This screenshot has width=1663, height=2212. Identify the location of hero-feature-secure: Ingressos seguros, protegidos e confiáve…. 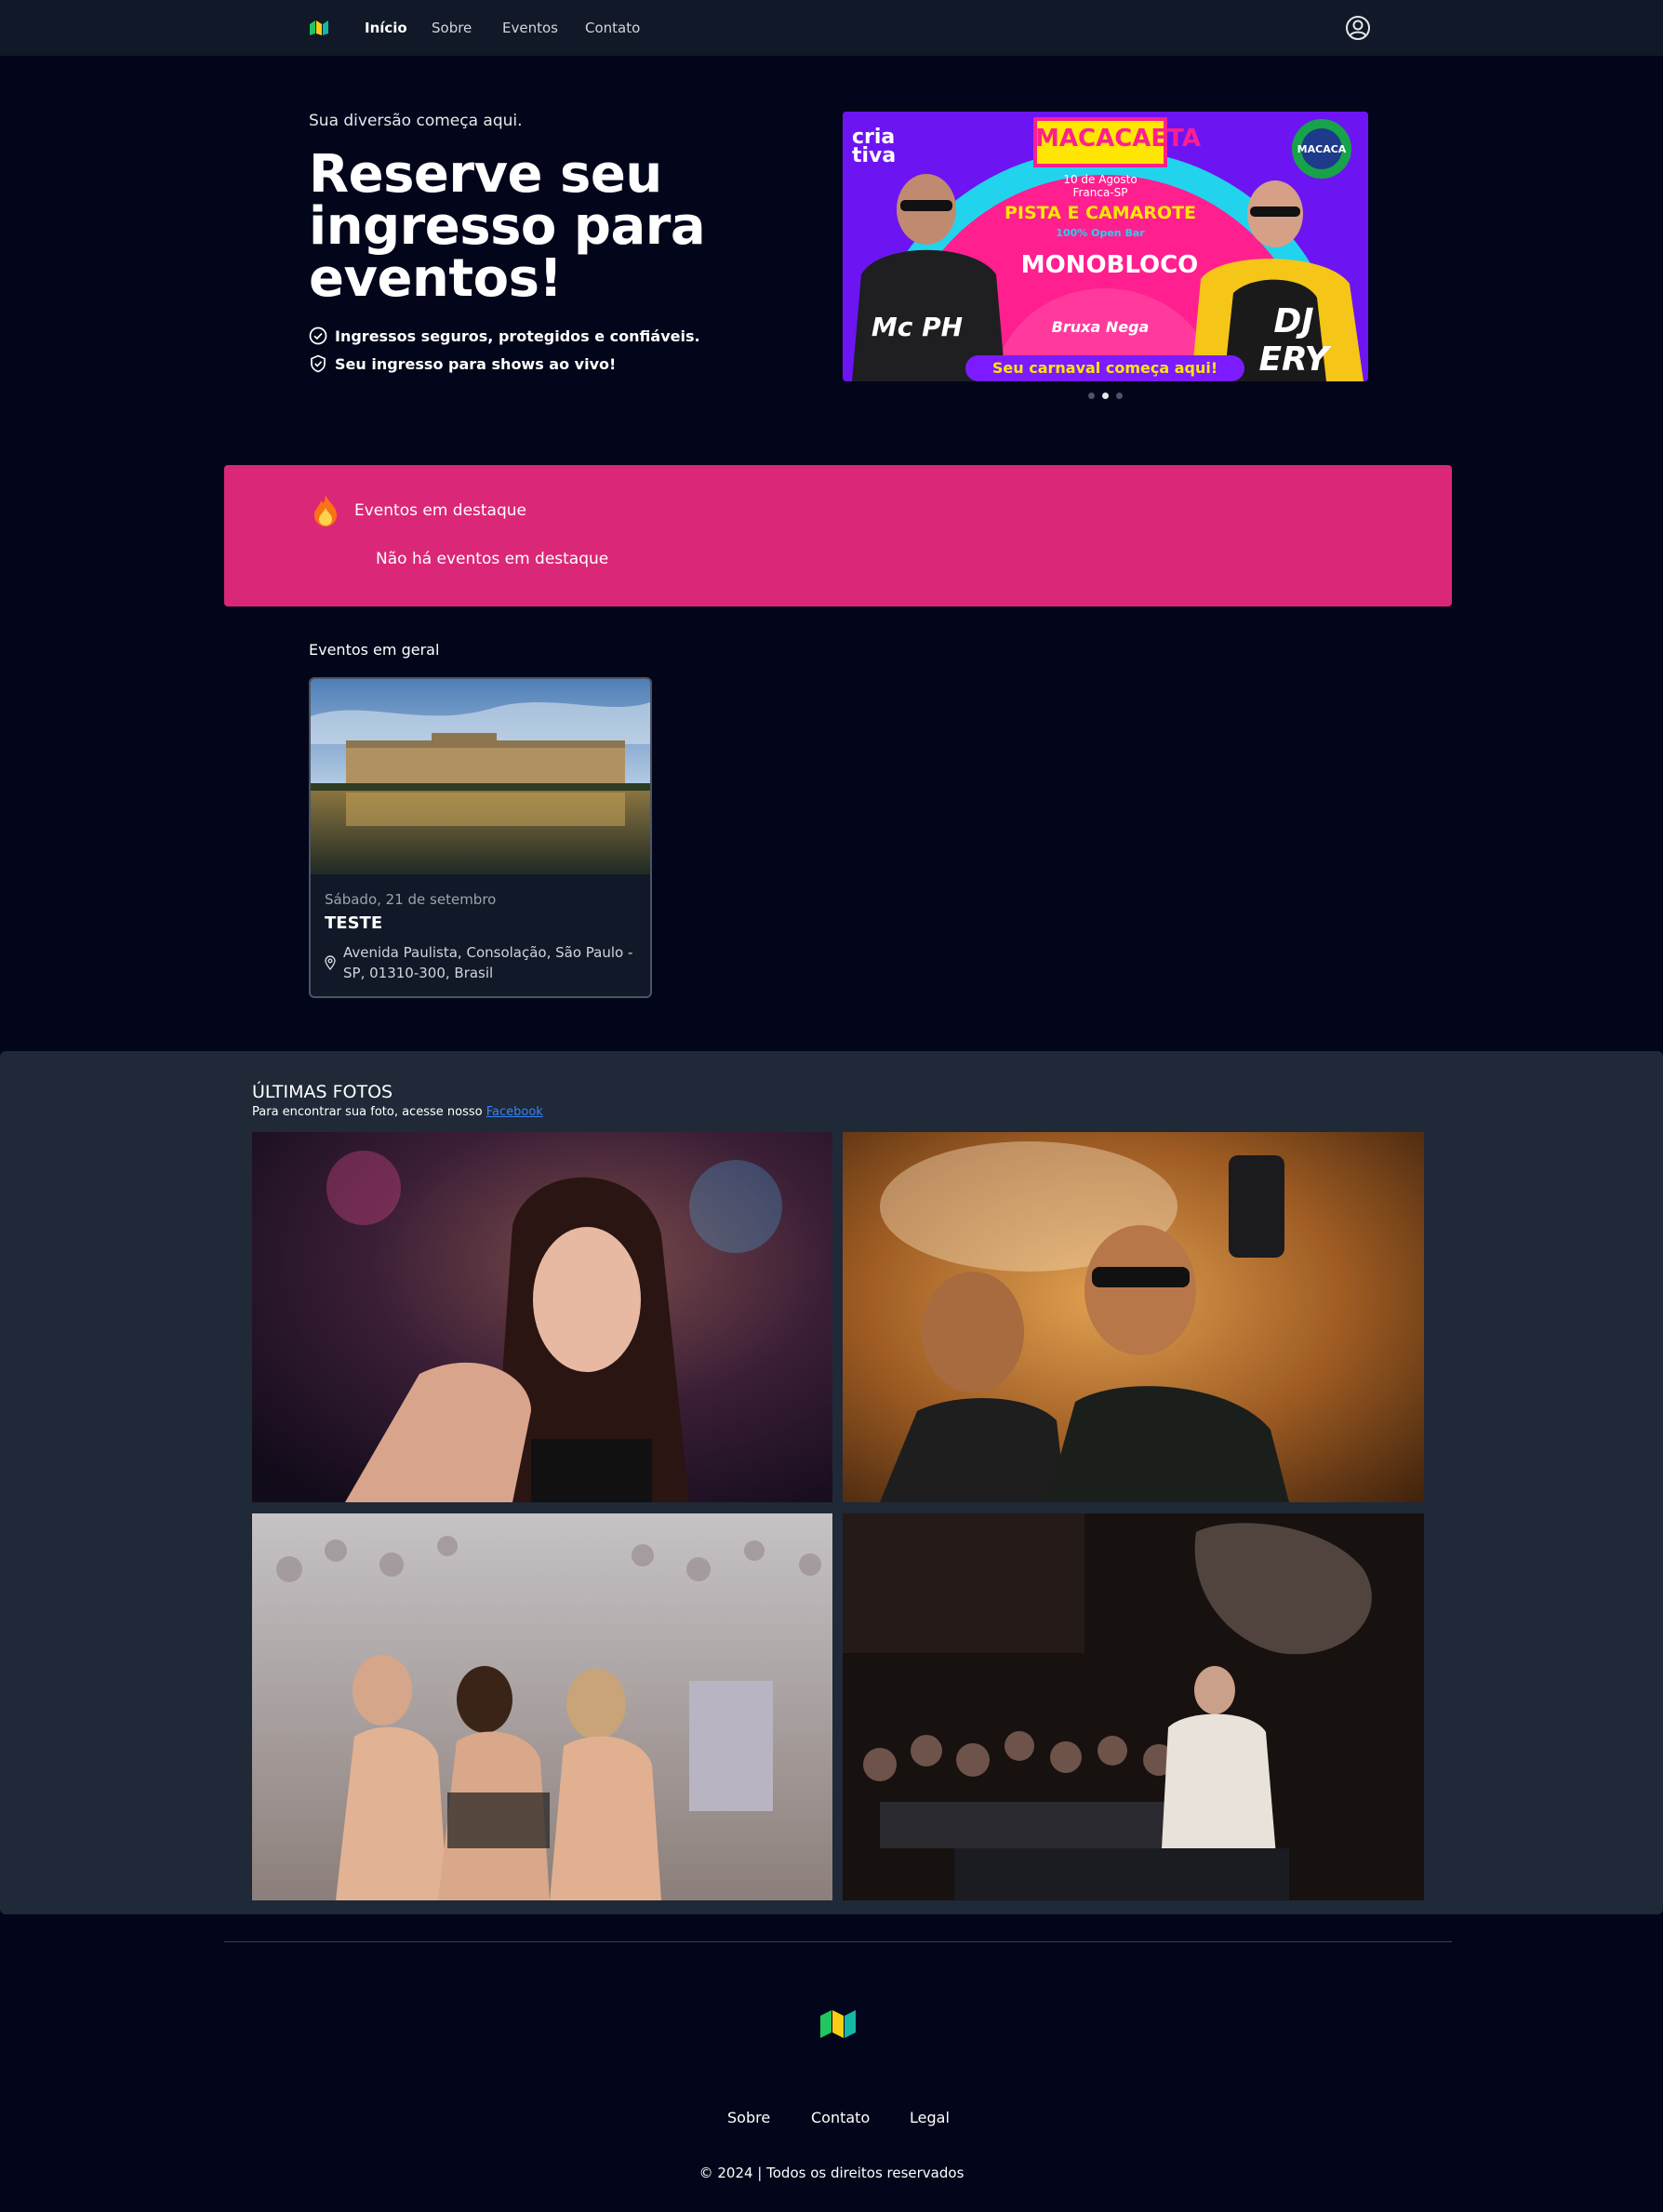
(504, 335).